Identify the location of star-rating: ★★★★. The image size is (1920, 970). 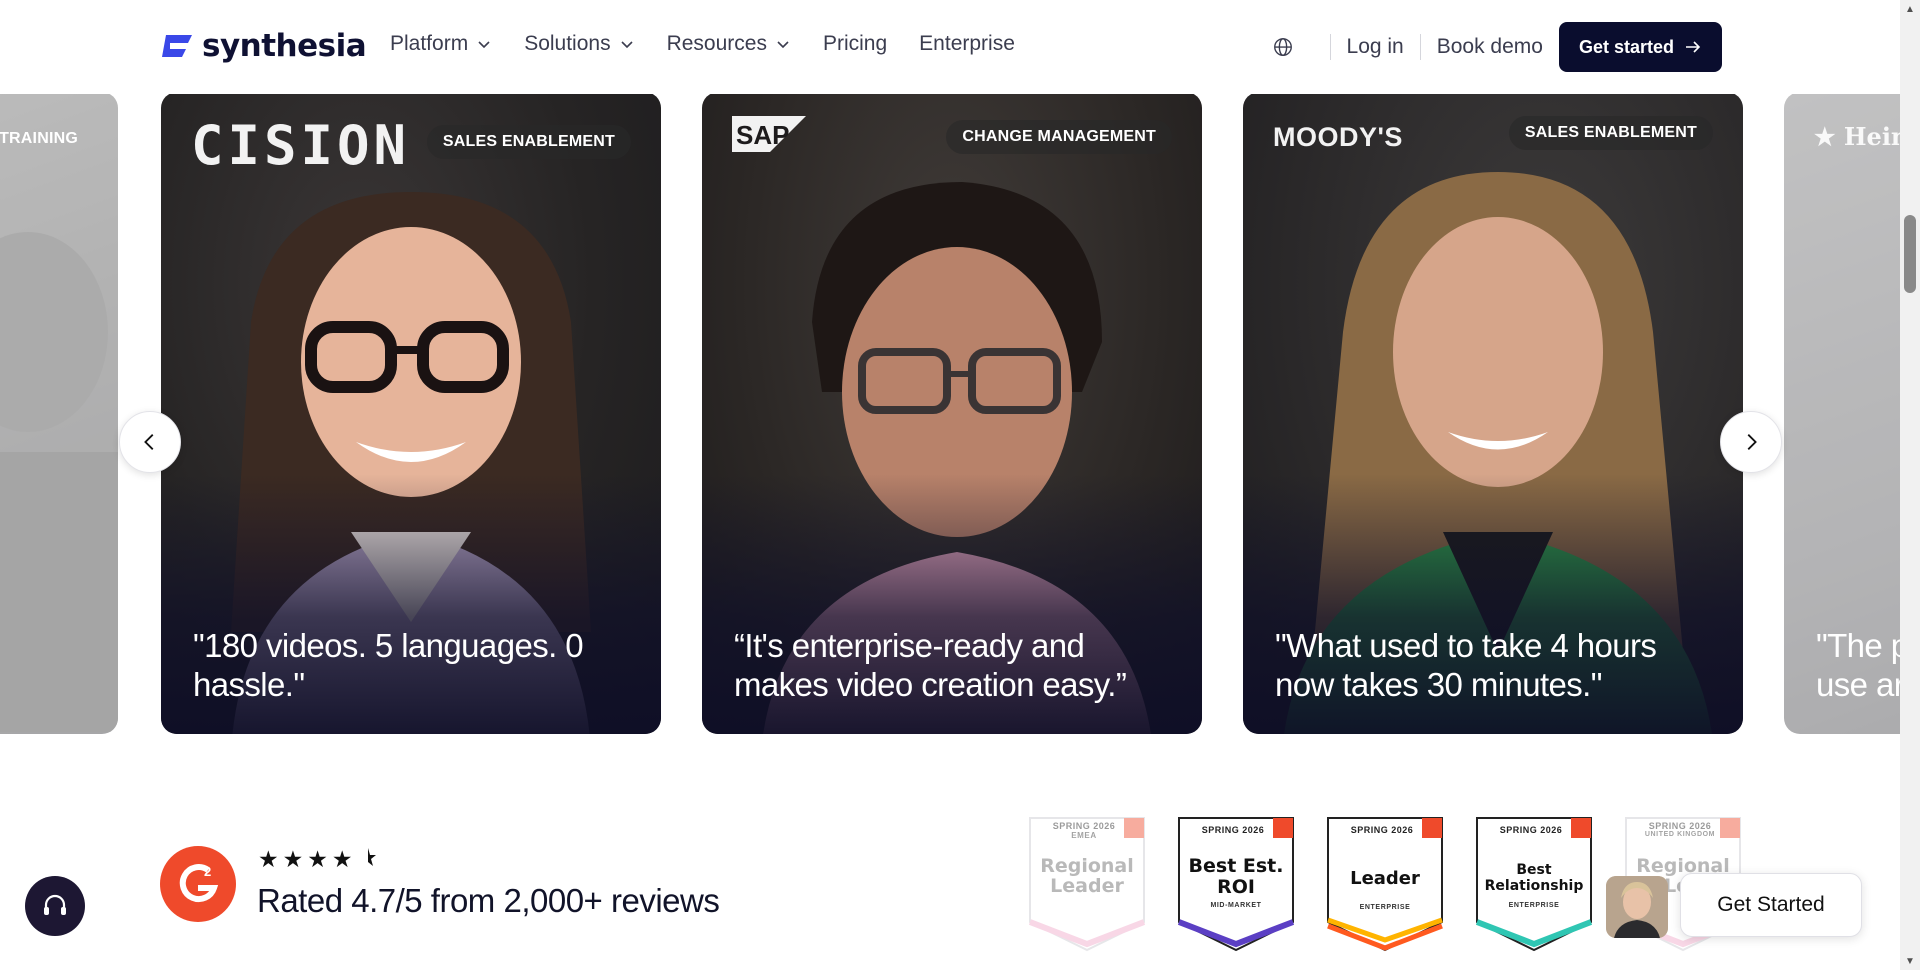
(317, 859).